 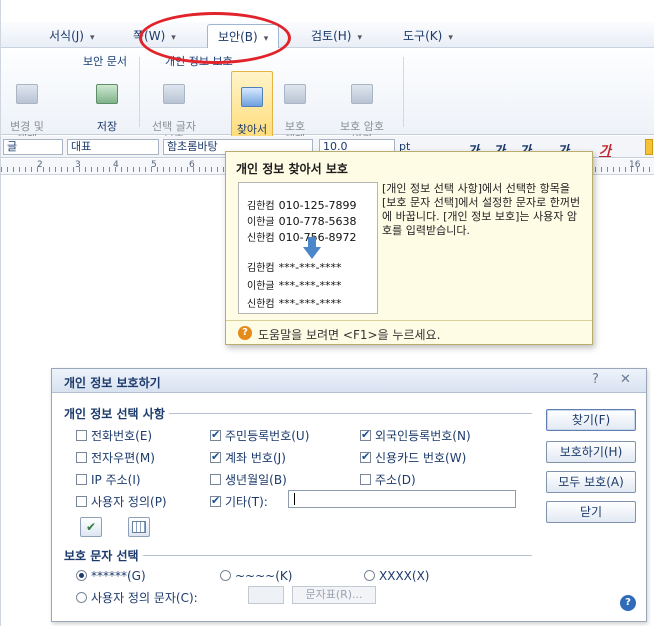 I want to click on checkbox-birthdate: 생년월일(B), so click(x=248, y=479).